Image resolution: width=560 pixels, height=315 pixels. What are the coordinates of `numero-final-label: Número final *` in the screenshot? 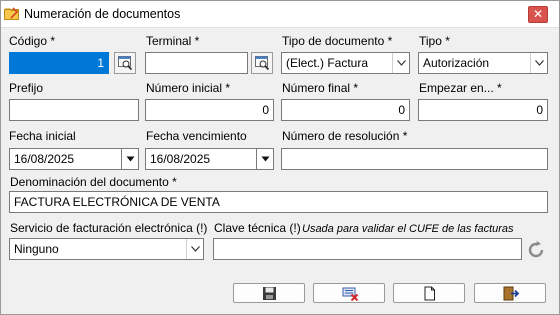 It's located at (320, 88).